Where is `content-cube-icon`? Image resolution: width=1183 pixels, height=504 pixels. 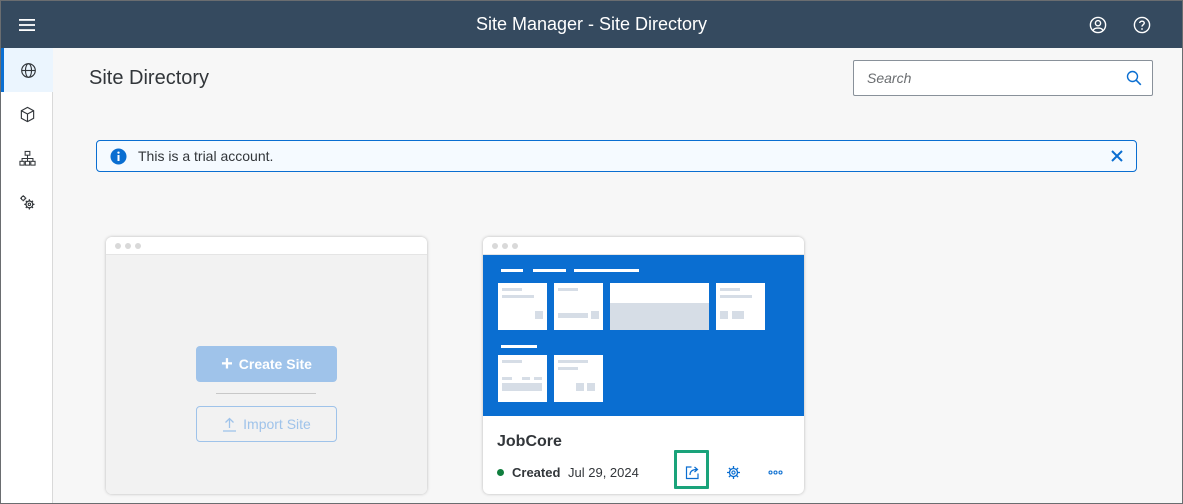 content-cube-icon is located at coordinates (27, 114).